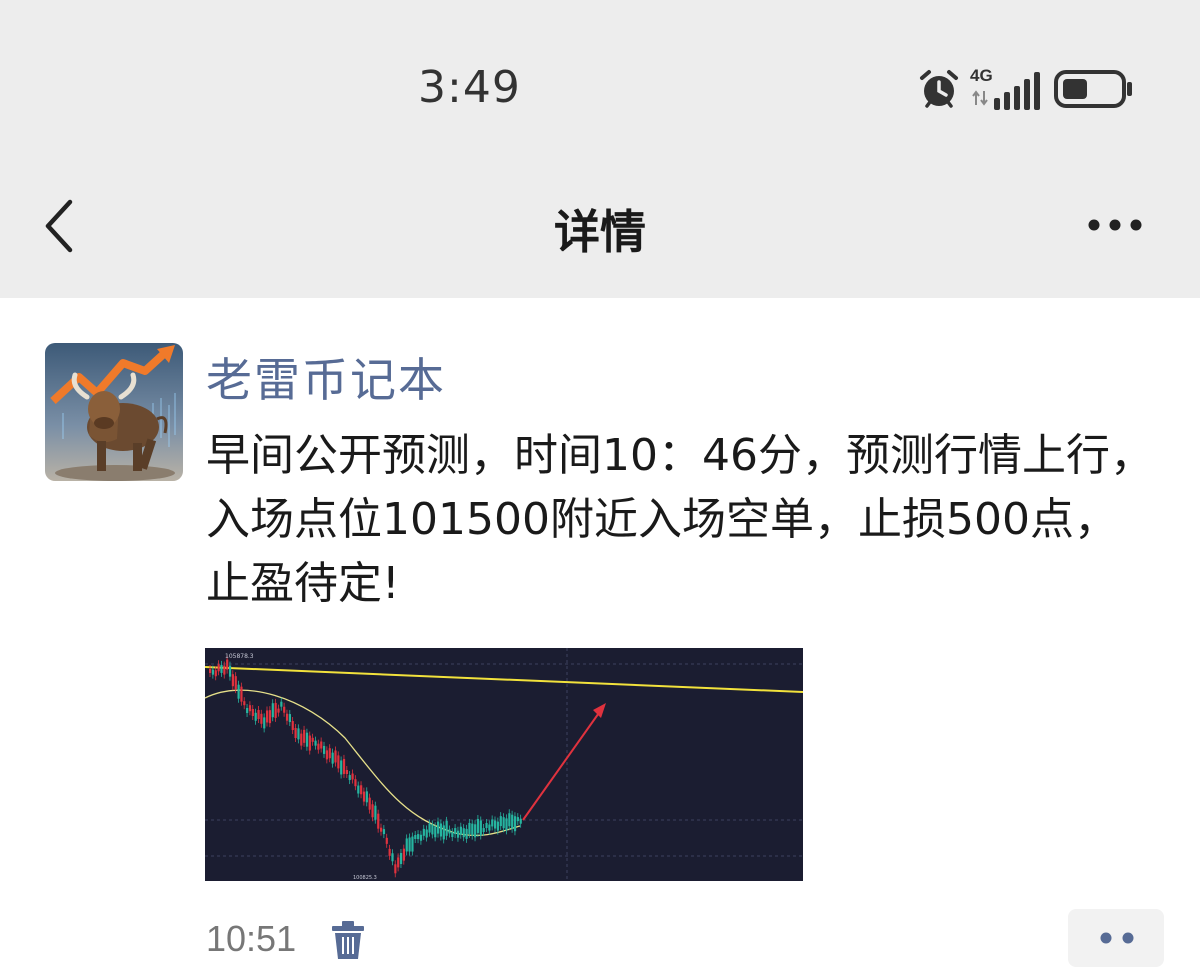  I want to click on more-button, so click(1115, 225).